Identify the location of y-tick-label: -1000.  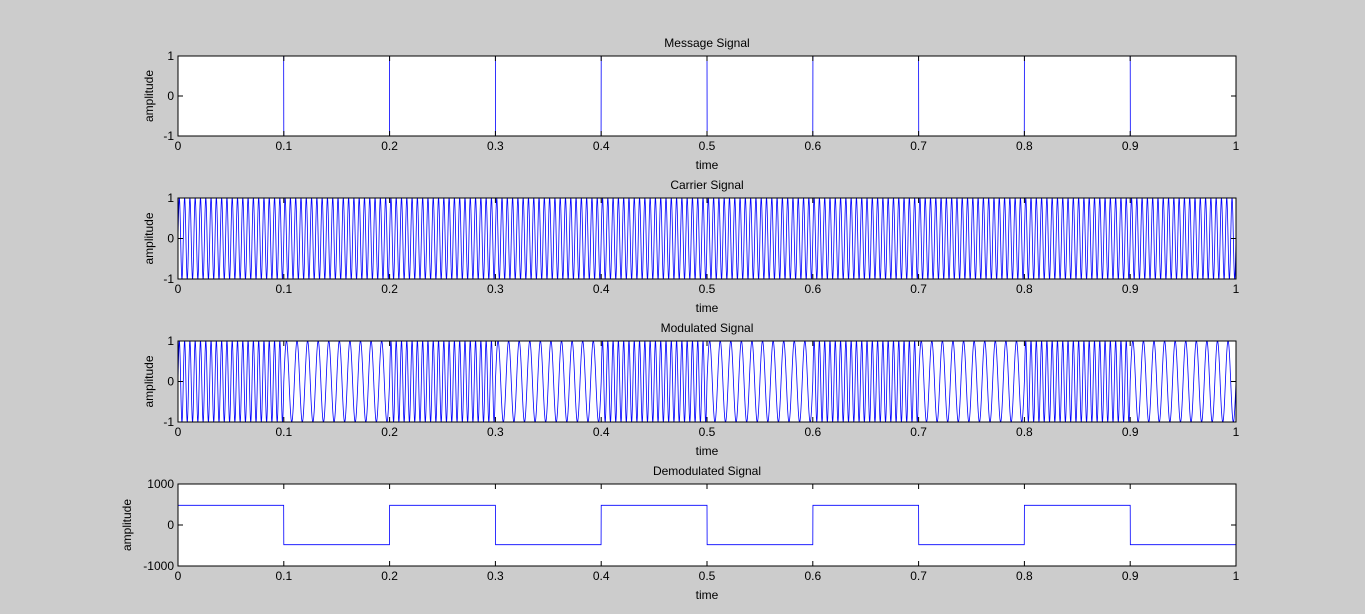
(158, 566).